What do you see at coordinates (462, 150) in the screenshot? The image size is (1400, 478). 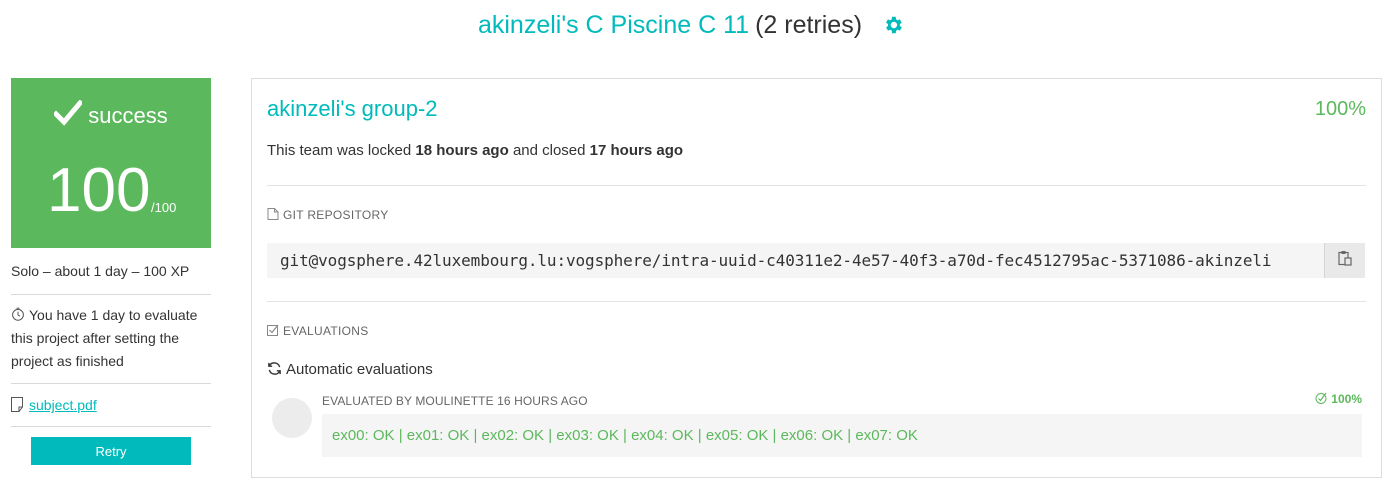 I see `locked-time: 18 hours ago` at bounding box center [462, 150].